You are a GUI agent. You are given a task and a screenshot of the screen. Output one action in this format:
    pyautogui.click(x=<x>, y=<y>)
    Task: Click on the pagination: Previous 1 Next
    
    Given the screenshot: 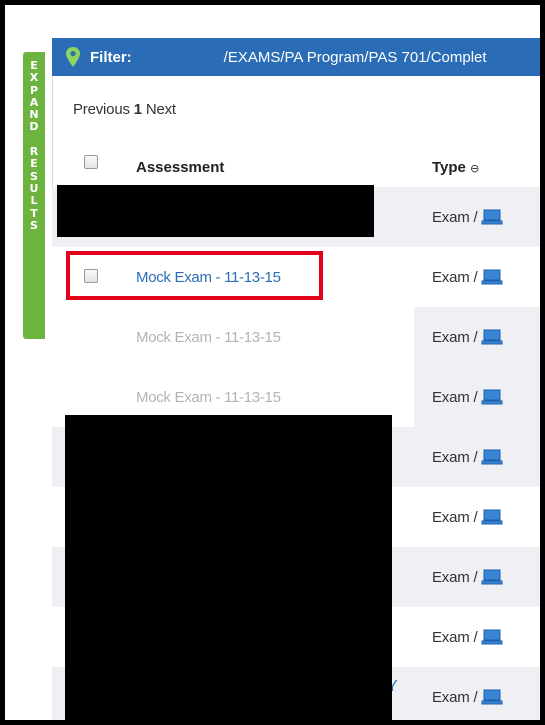 What is the action you would take?
    pyautogui.click(x=124, y=109)
    